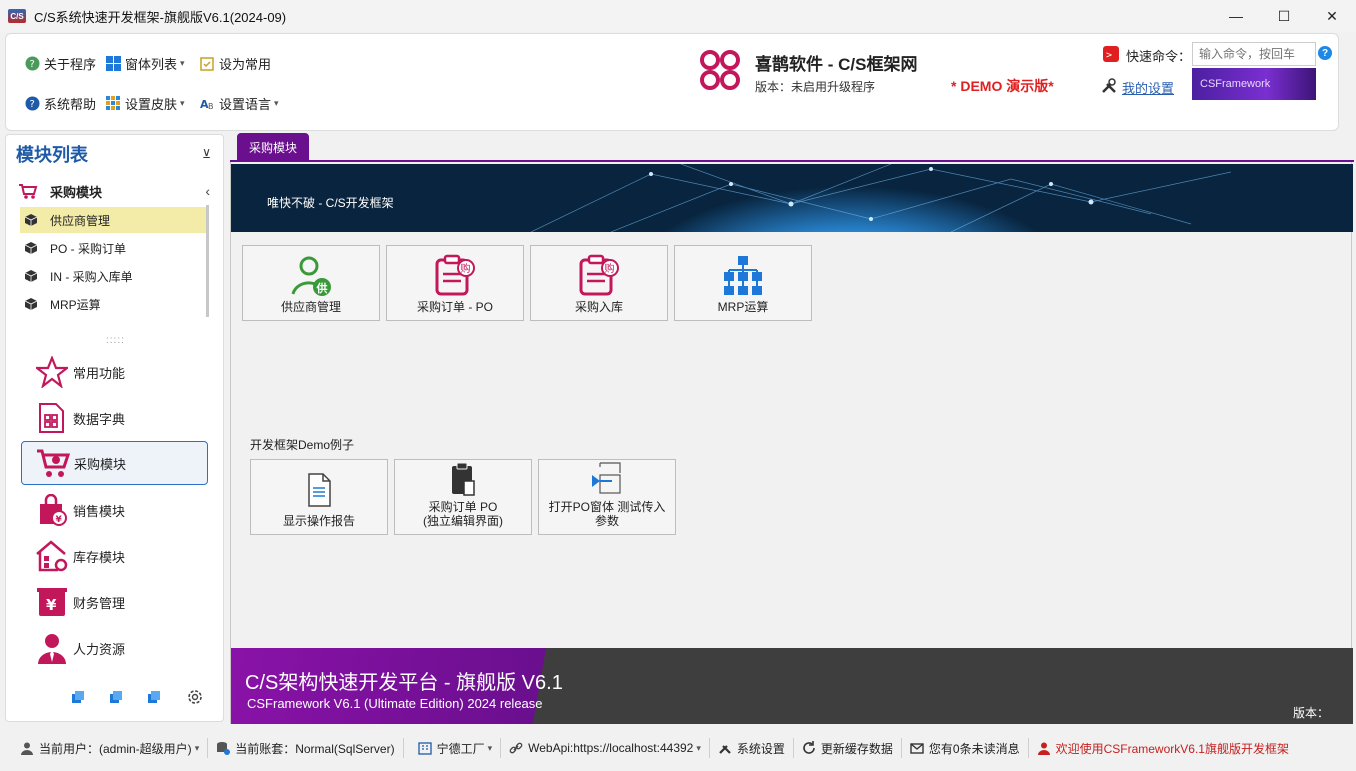  What do you see at coordinates (138, 697) in the screenshot?
I see `panel-toolbar` at bounding box center [138, 697].